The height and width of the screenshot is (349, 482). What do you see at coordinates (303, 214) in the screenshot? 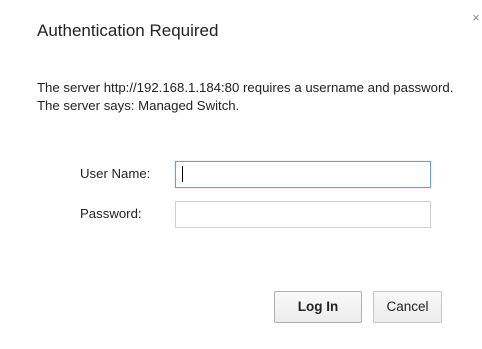
I see `password-input` at bounding box center [303, 214].